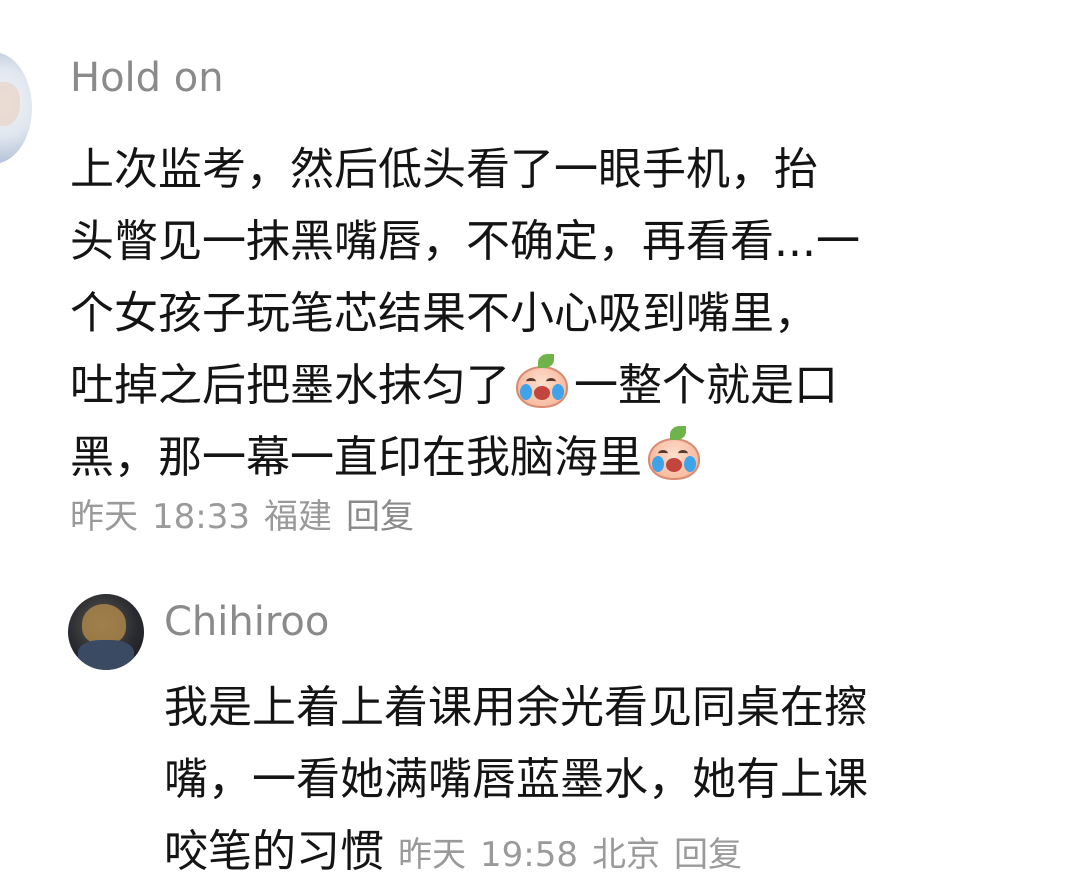  What do you see at coordinates (706, 385) in the screenshot?
I see `comment-text-segment: 一整个就是口` at bounding box center [706, 385].